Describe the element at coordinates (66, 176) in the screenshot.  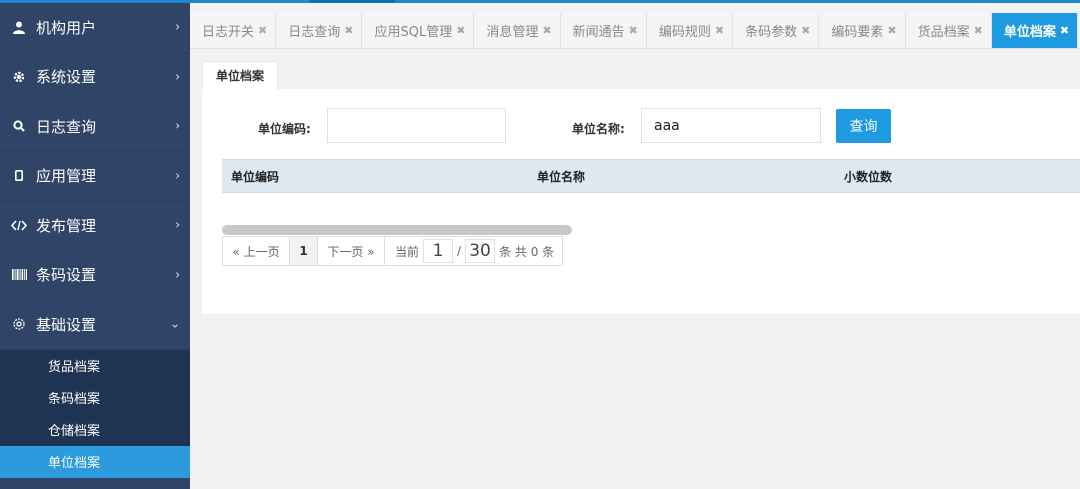
I see `sidebar-item-label: 应用管理` at that location.